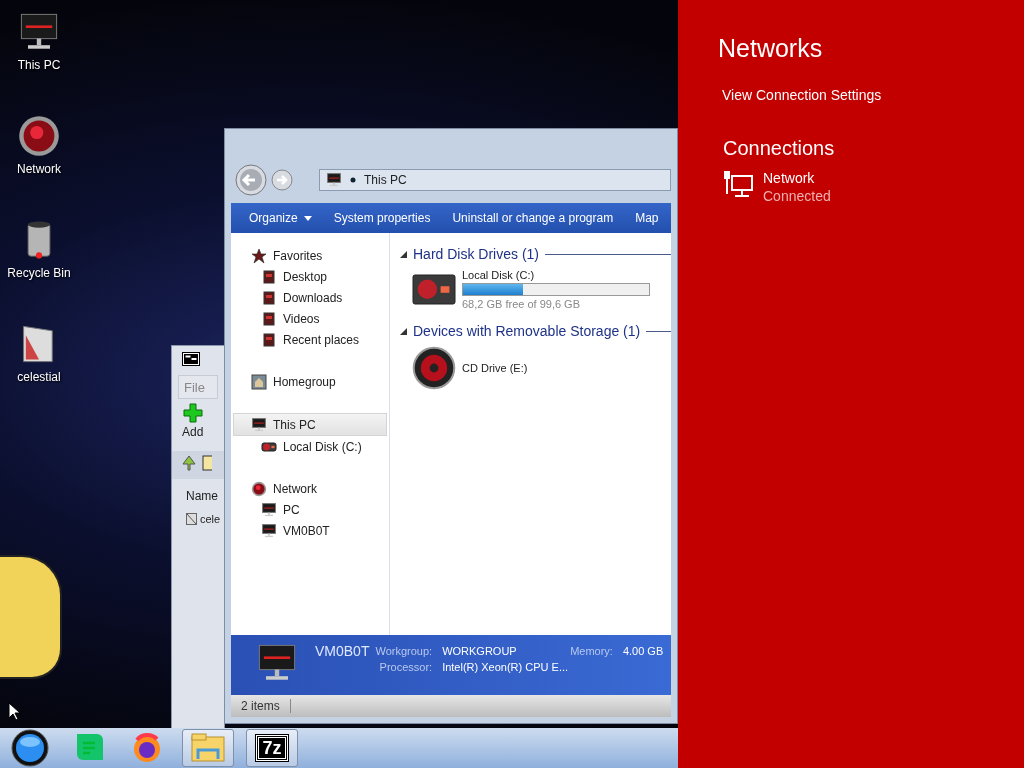 Image resolution: width=1024 pixels, height=768 pixels. I want to click on up-arrow-icon, so click(189, 463).